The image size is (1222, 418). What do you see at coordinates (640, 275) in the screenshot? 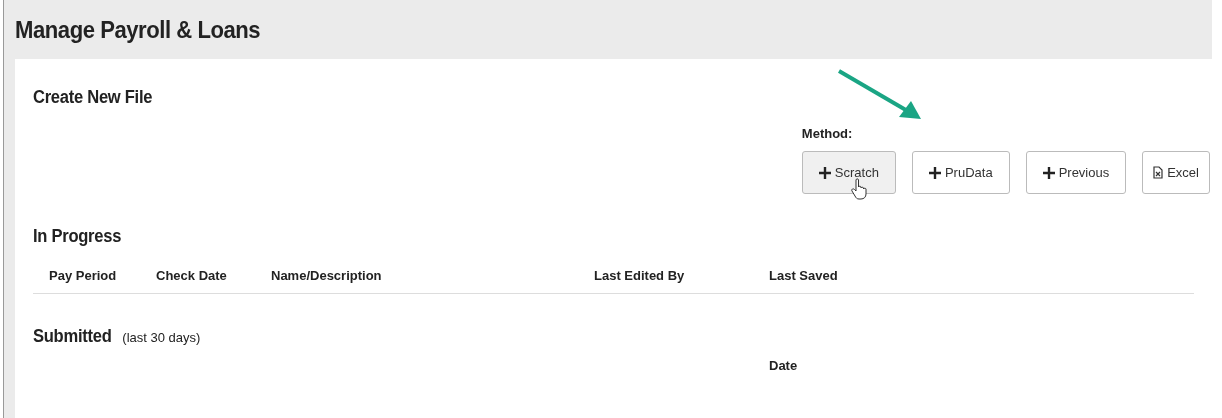
I see `column-header: Last Edited By` at bounding box center [640, 275].